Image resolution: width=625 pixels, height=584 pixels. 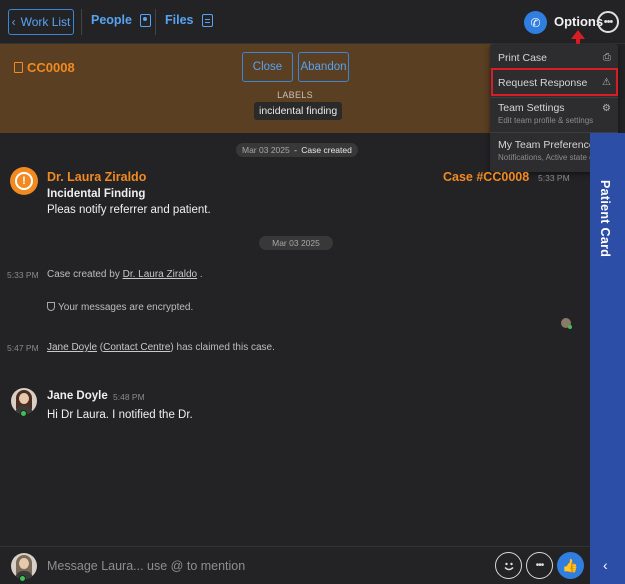 I want to click on system-prefix: Case created by, so click(x=83, y=274).